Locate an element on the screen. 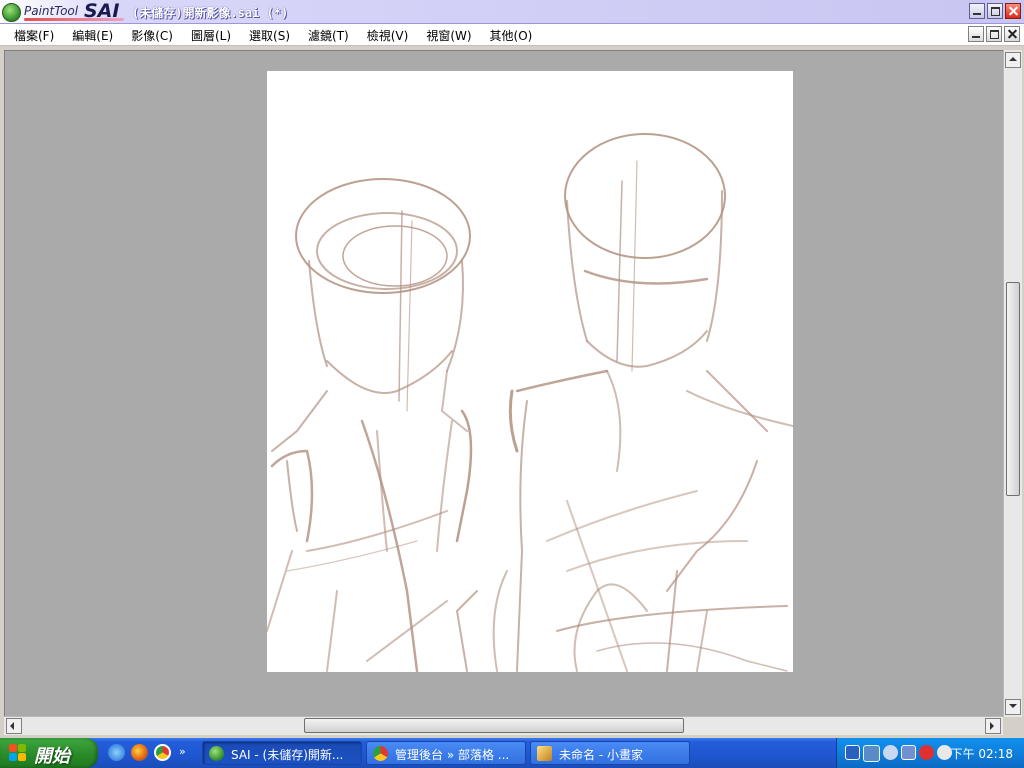 This screenshot has width=1024, height=768. scroll-down-button is located at coordinates (1013, 707).